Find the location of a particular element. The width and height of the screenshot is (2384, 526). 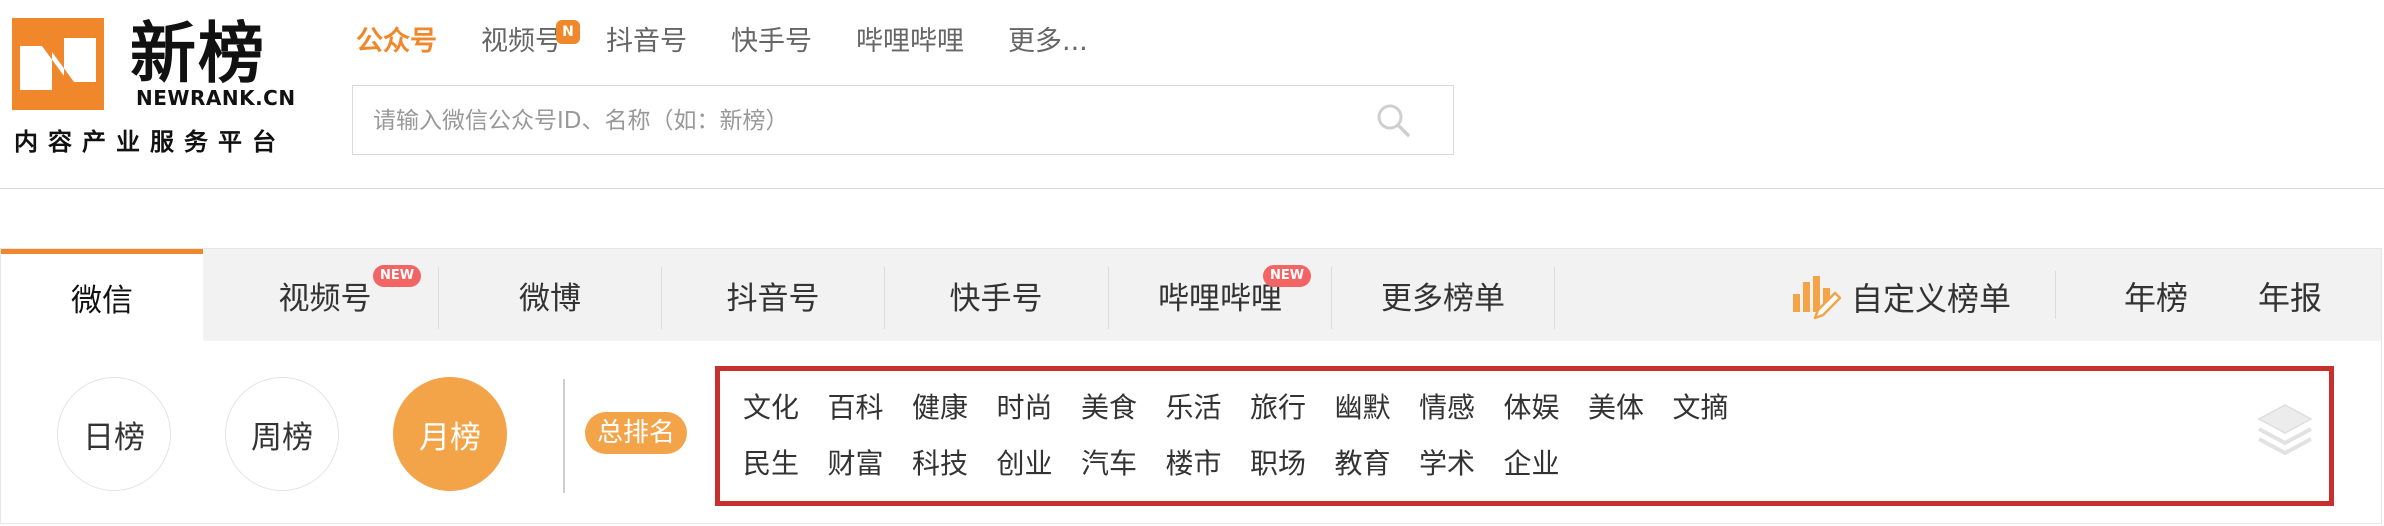

topnav-label: 哔哩哔哩 is located at coordinates (910, 41).